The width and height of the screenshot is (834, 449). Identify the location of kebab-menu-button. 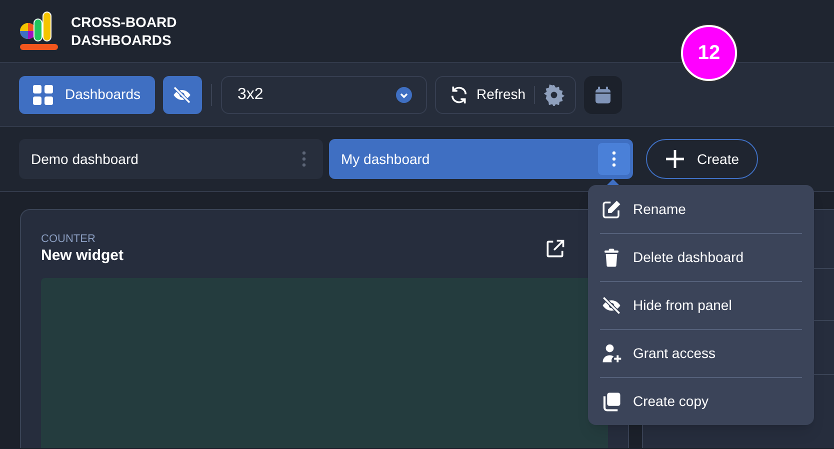
(614, 159).